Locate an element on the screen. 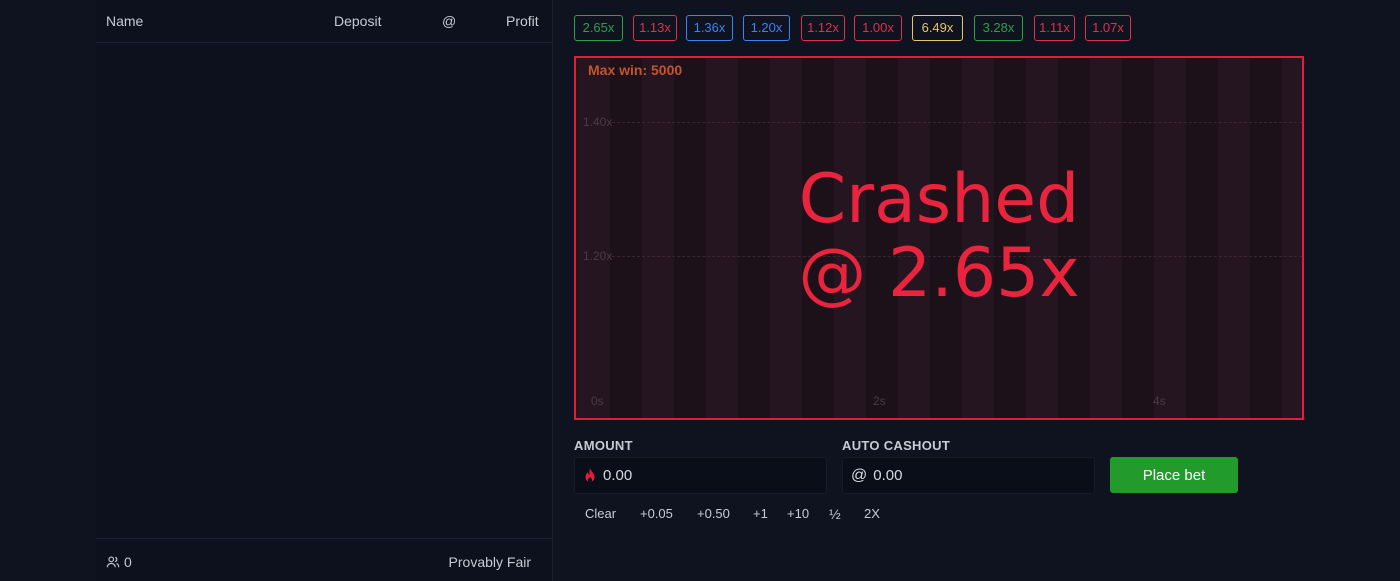  crashed-text: Crashed is located at coordinates (939, 199).